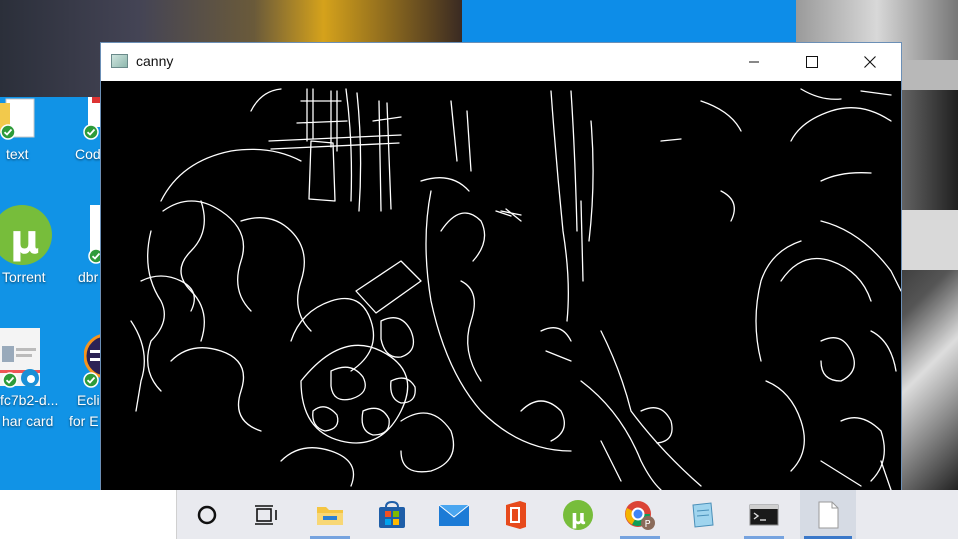  I want to click on taskbar-store, so click(392, 514).